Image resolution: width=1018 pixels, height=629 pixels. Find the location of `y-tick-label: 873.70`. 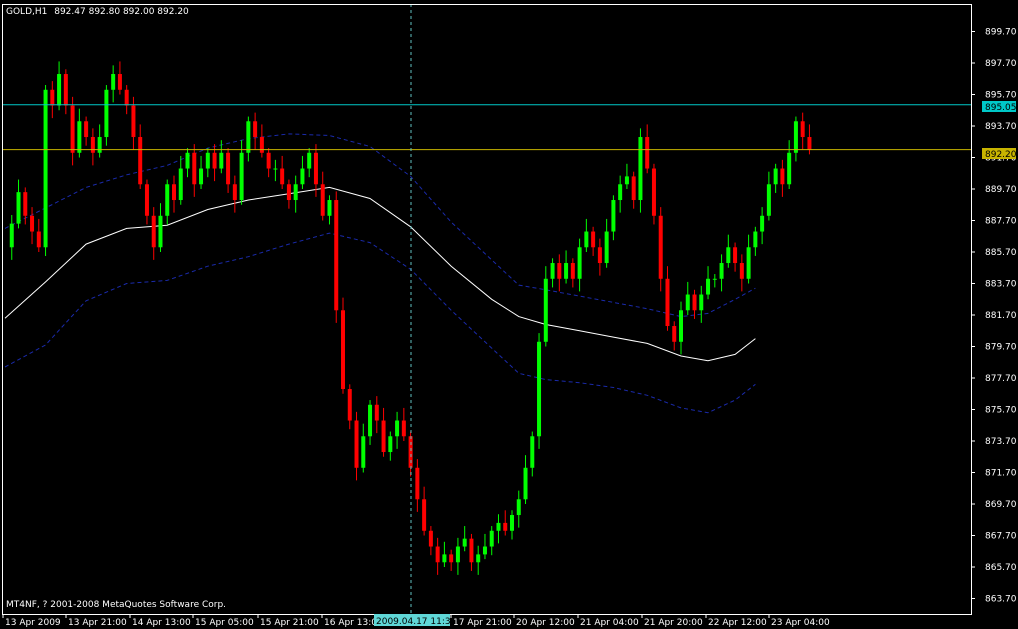

y-tick-label: 873.70 is located at coordinates (1001, 442).